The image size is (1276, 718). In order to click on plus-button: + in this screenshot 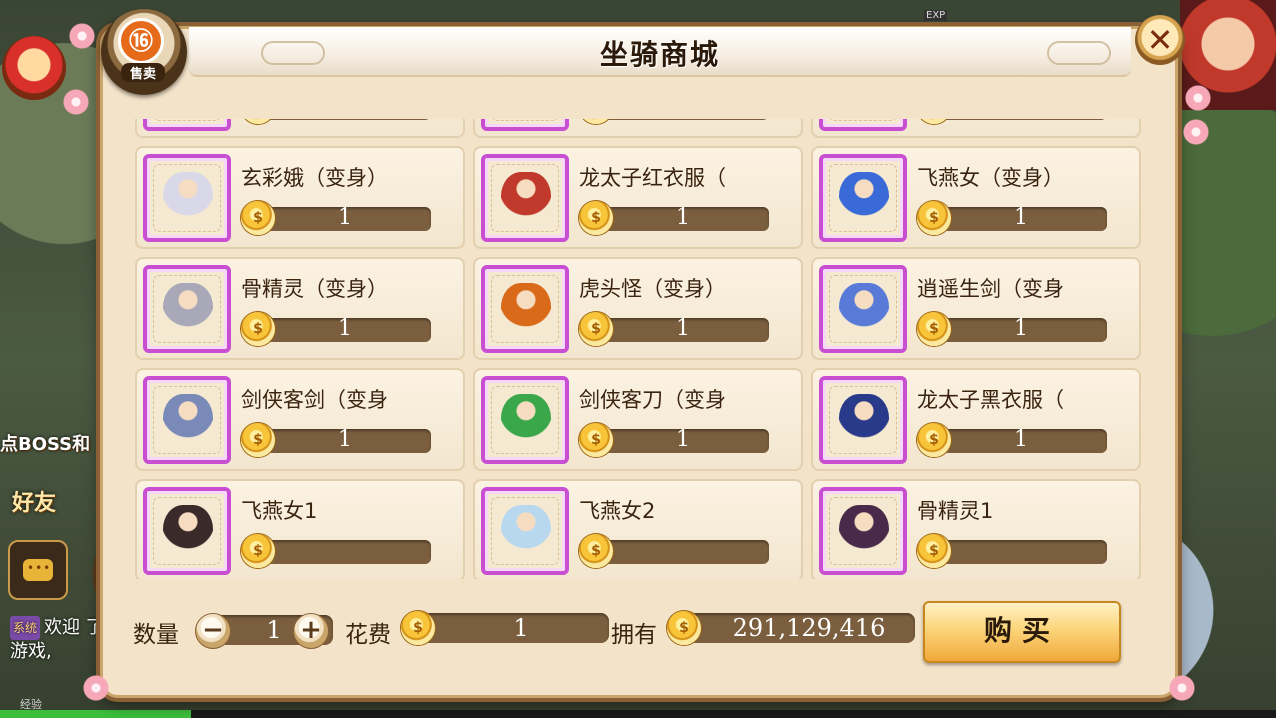, I will do `click(311, 631)`.